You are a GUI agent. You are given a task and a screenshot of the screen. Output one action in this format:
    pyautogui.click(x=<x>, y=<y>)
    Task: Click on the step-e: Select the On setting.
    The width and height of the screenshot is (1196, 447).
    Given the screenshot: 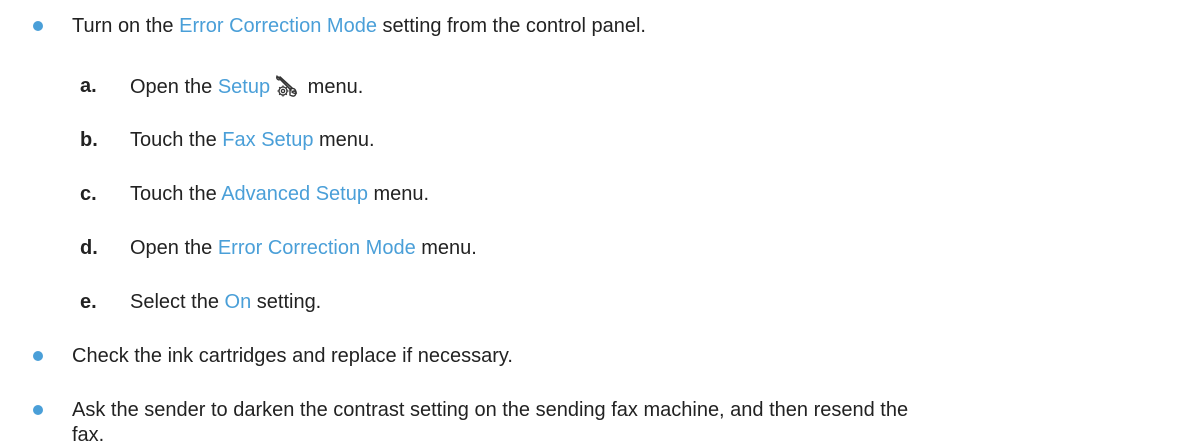 What is the action you would take?
    pyautogui.click(x=225, y=302)
    